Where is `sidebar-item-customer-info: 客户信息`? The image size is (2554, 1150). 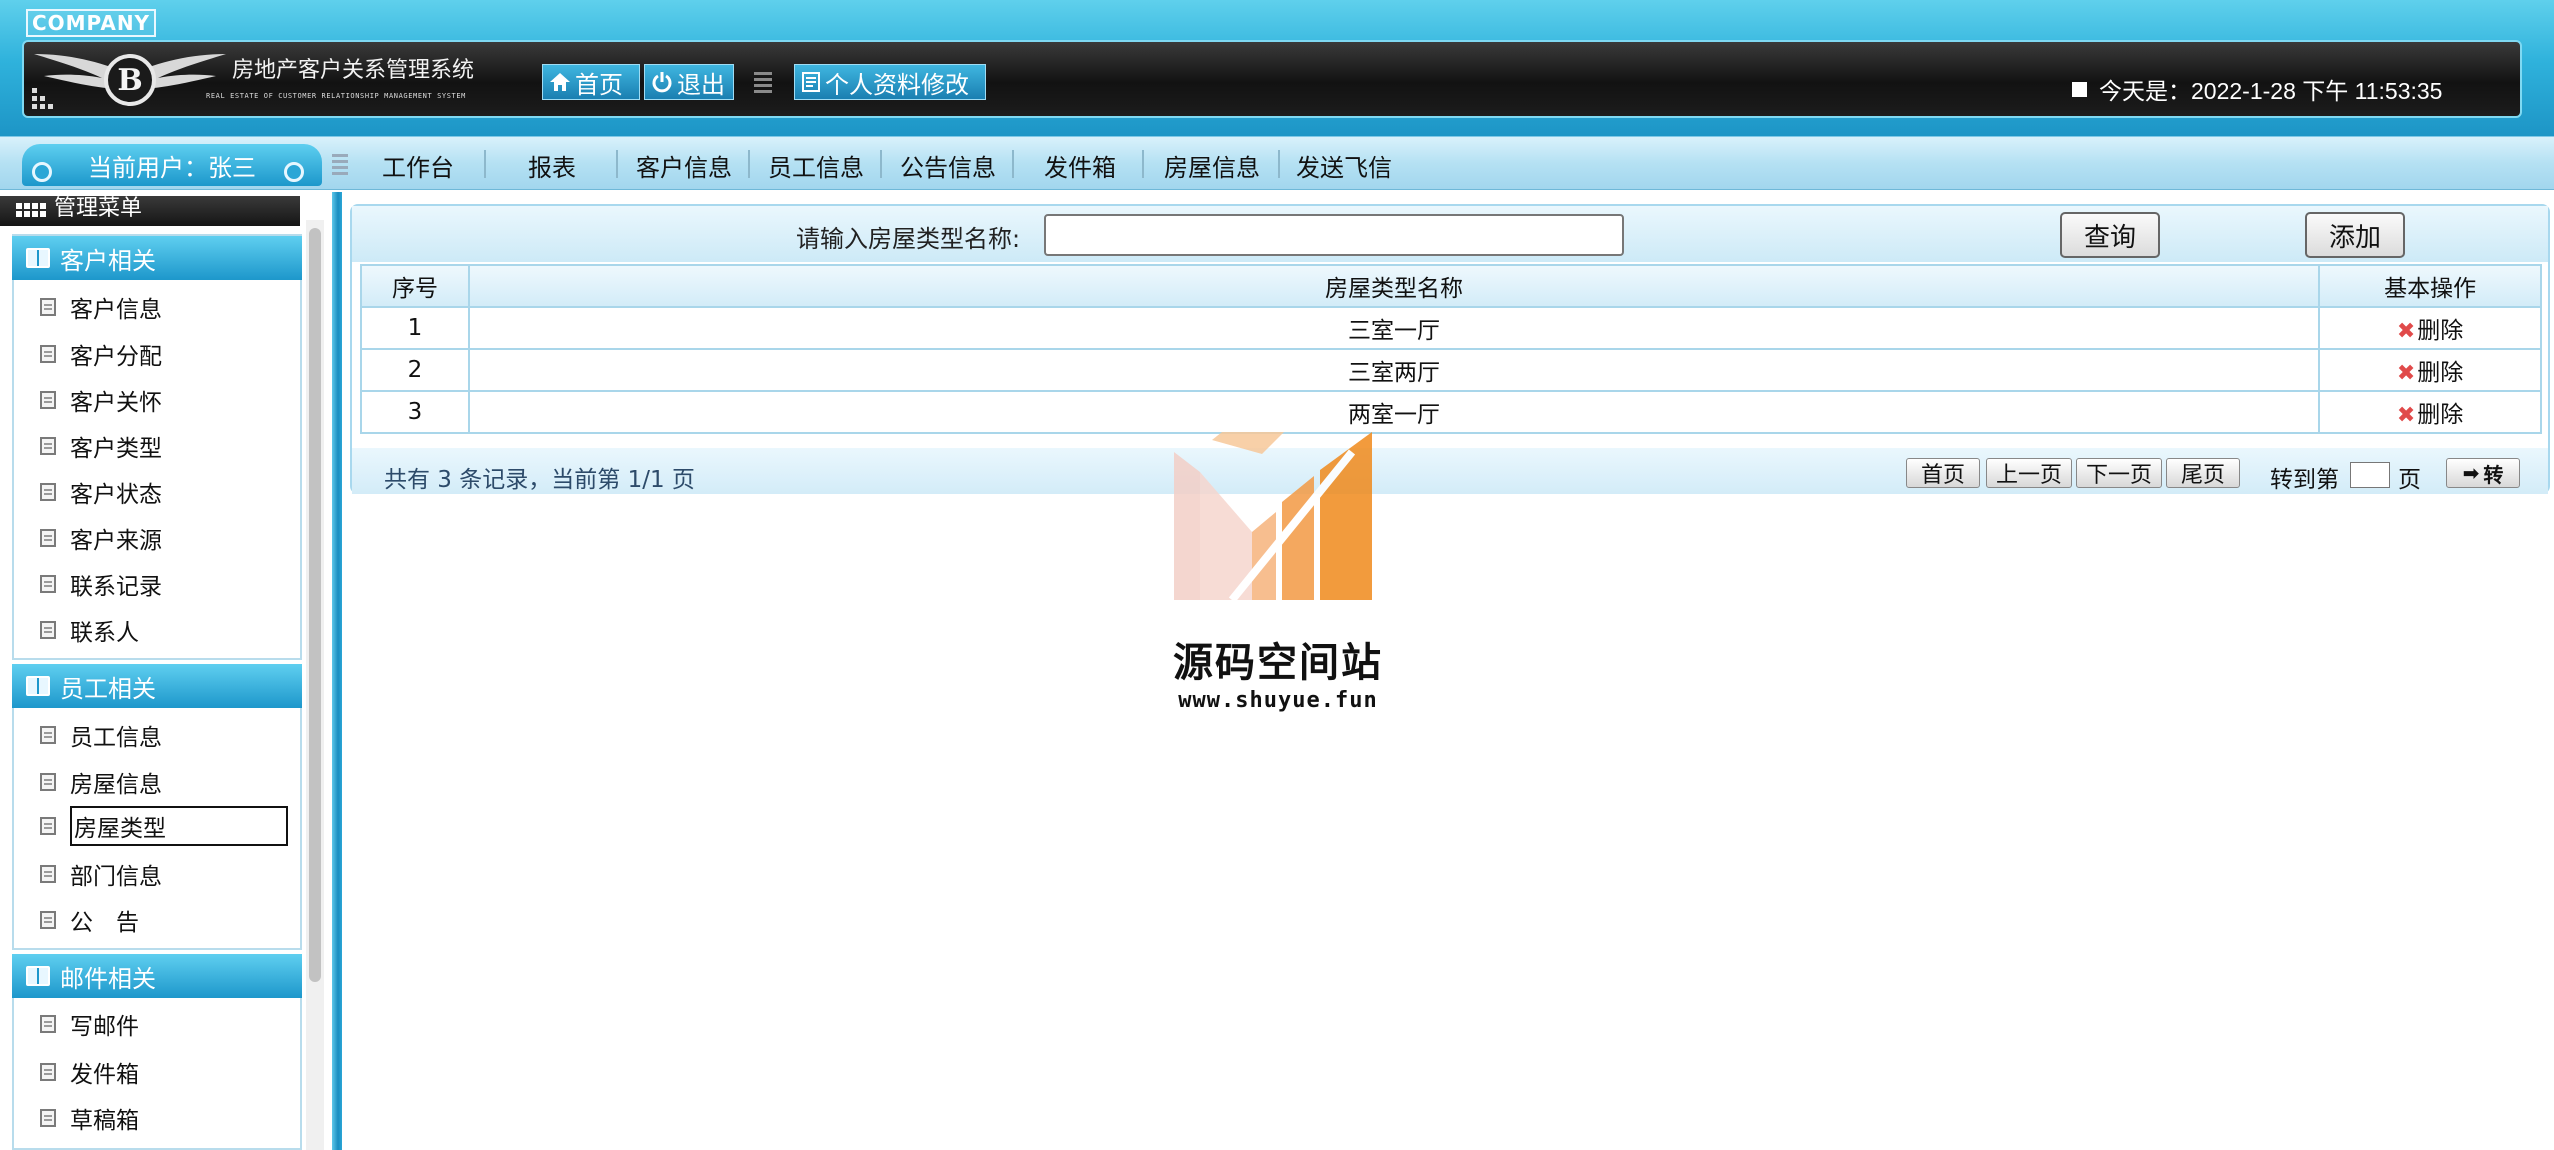 sidebar-item-customer-info: 客户信息 is located at coordinates (101, 307).